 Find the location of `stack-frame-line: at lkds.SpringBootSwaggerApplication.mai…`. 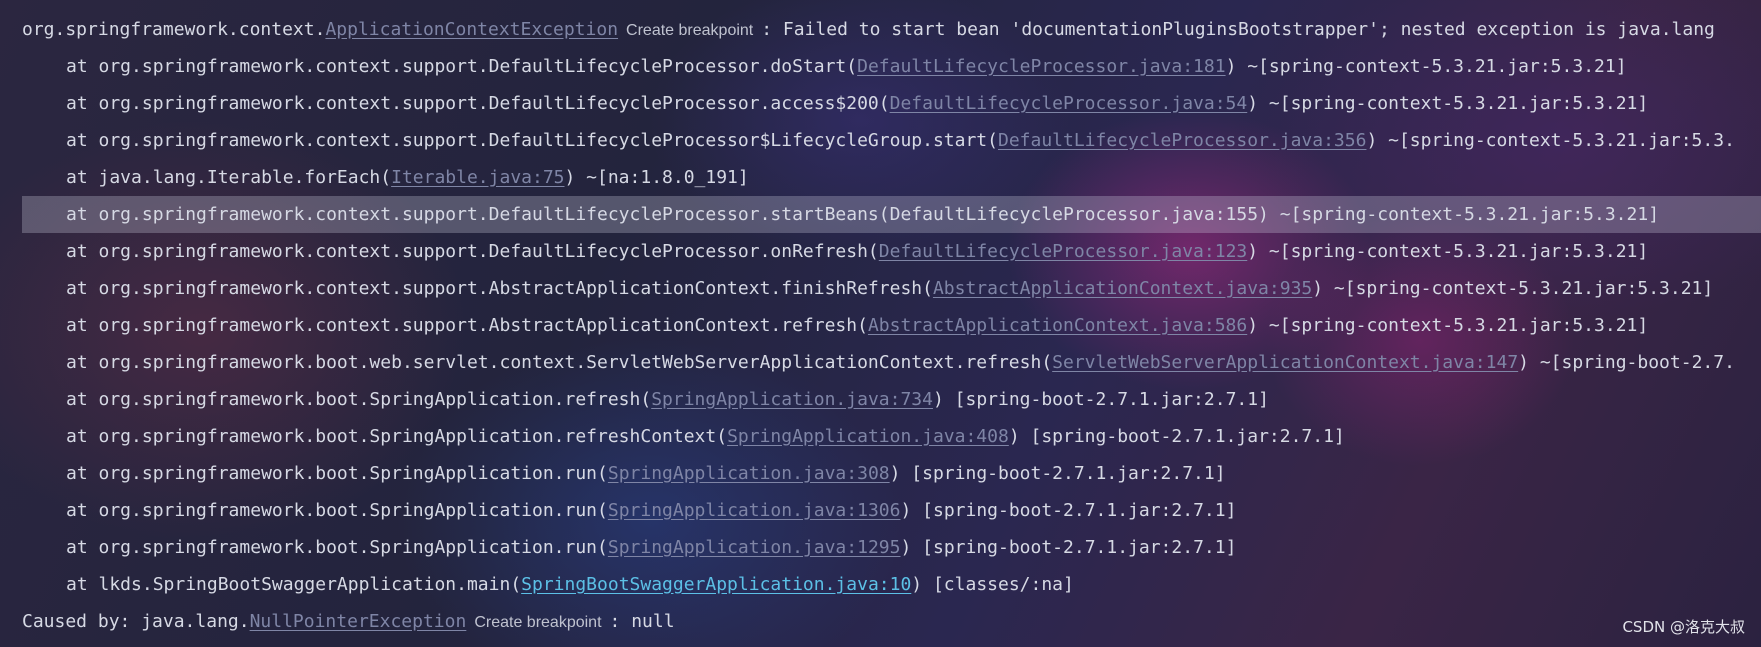

stack-frame-line: at lkds.SpringBootSwaggerApplication.mai… is located at coordinates (891, 584).